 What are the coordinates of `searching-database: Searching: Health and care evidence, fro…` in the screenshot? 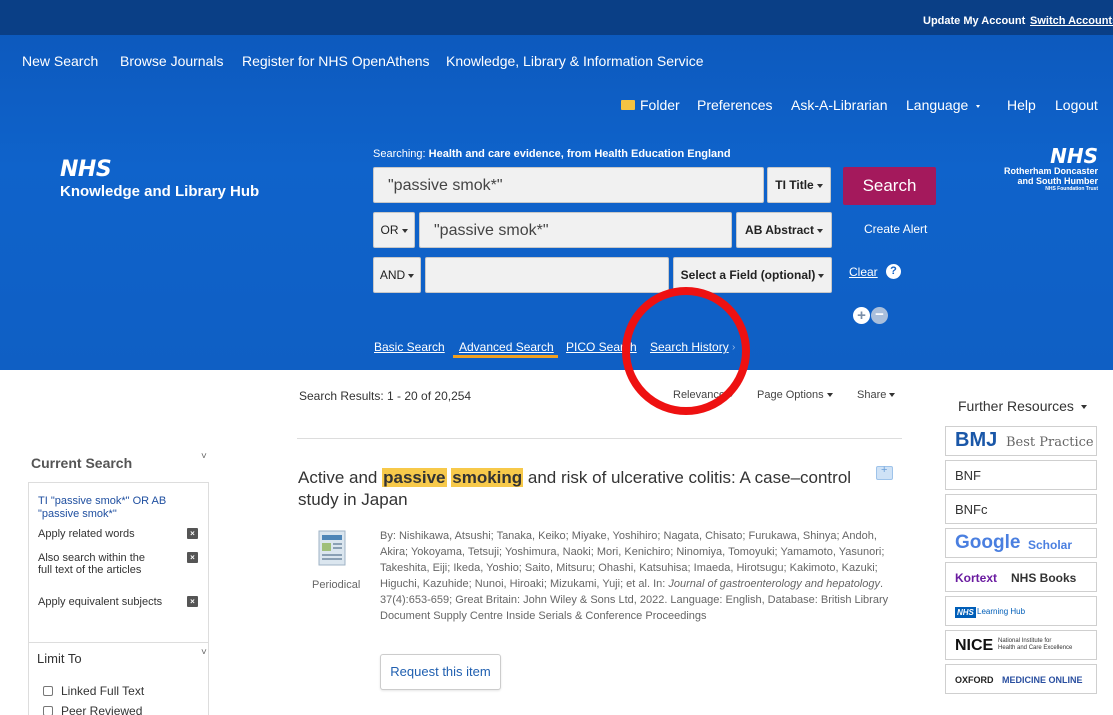 It's located at (552, 154).